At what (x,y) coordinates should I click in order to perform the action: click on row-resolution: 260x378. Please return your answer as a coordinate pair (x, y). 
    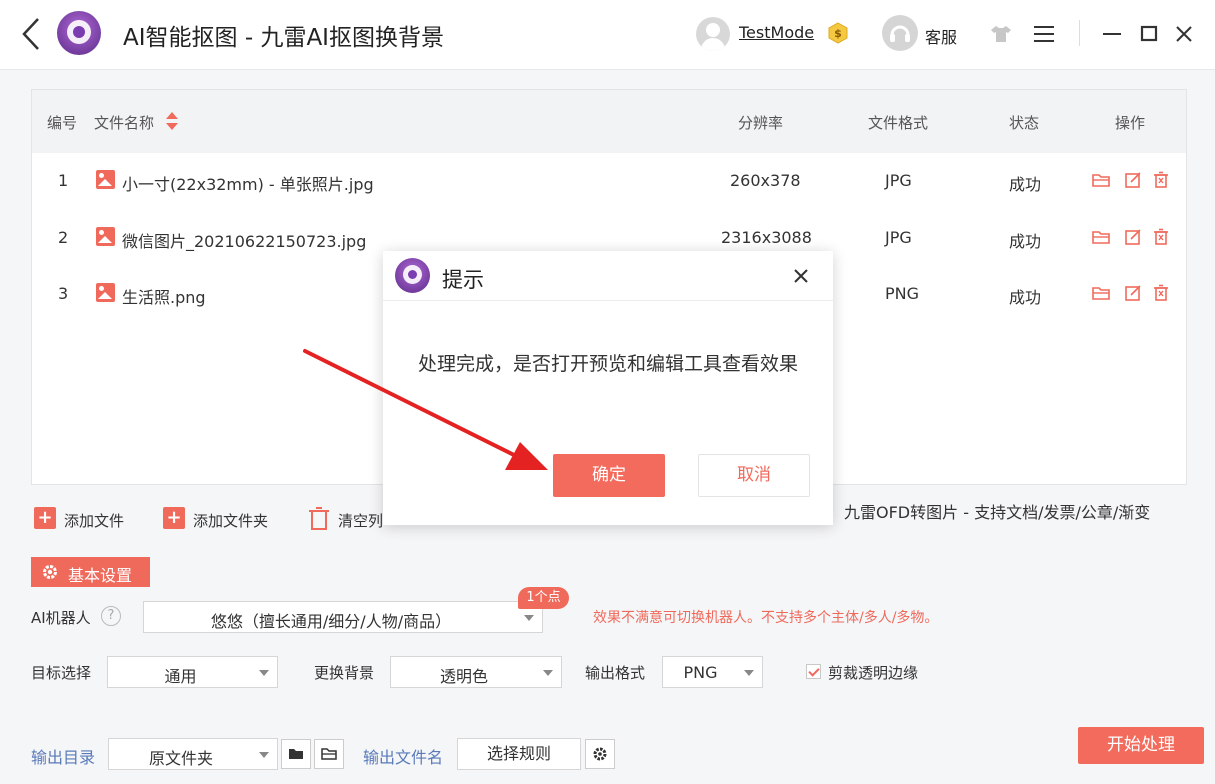
    Looking at the image, I should click on (765, 180).